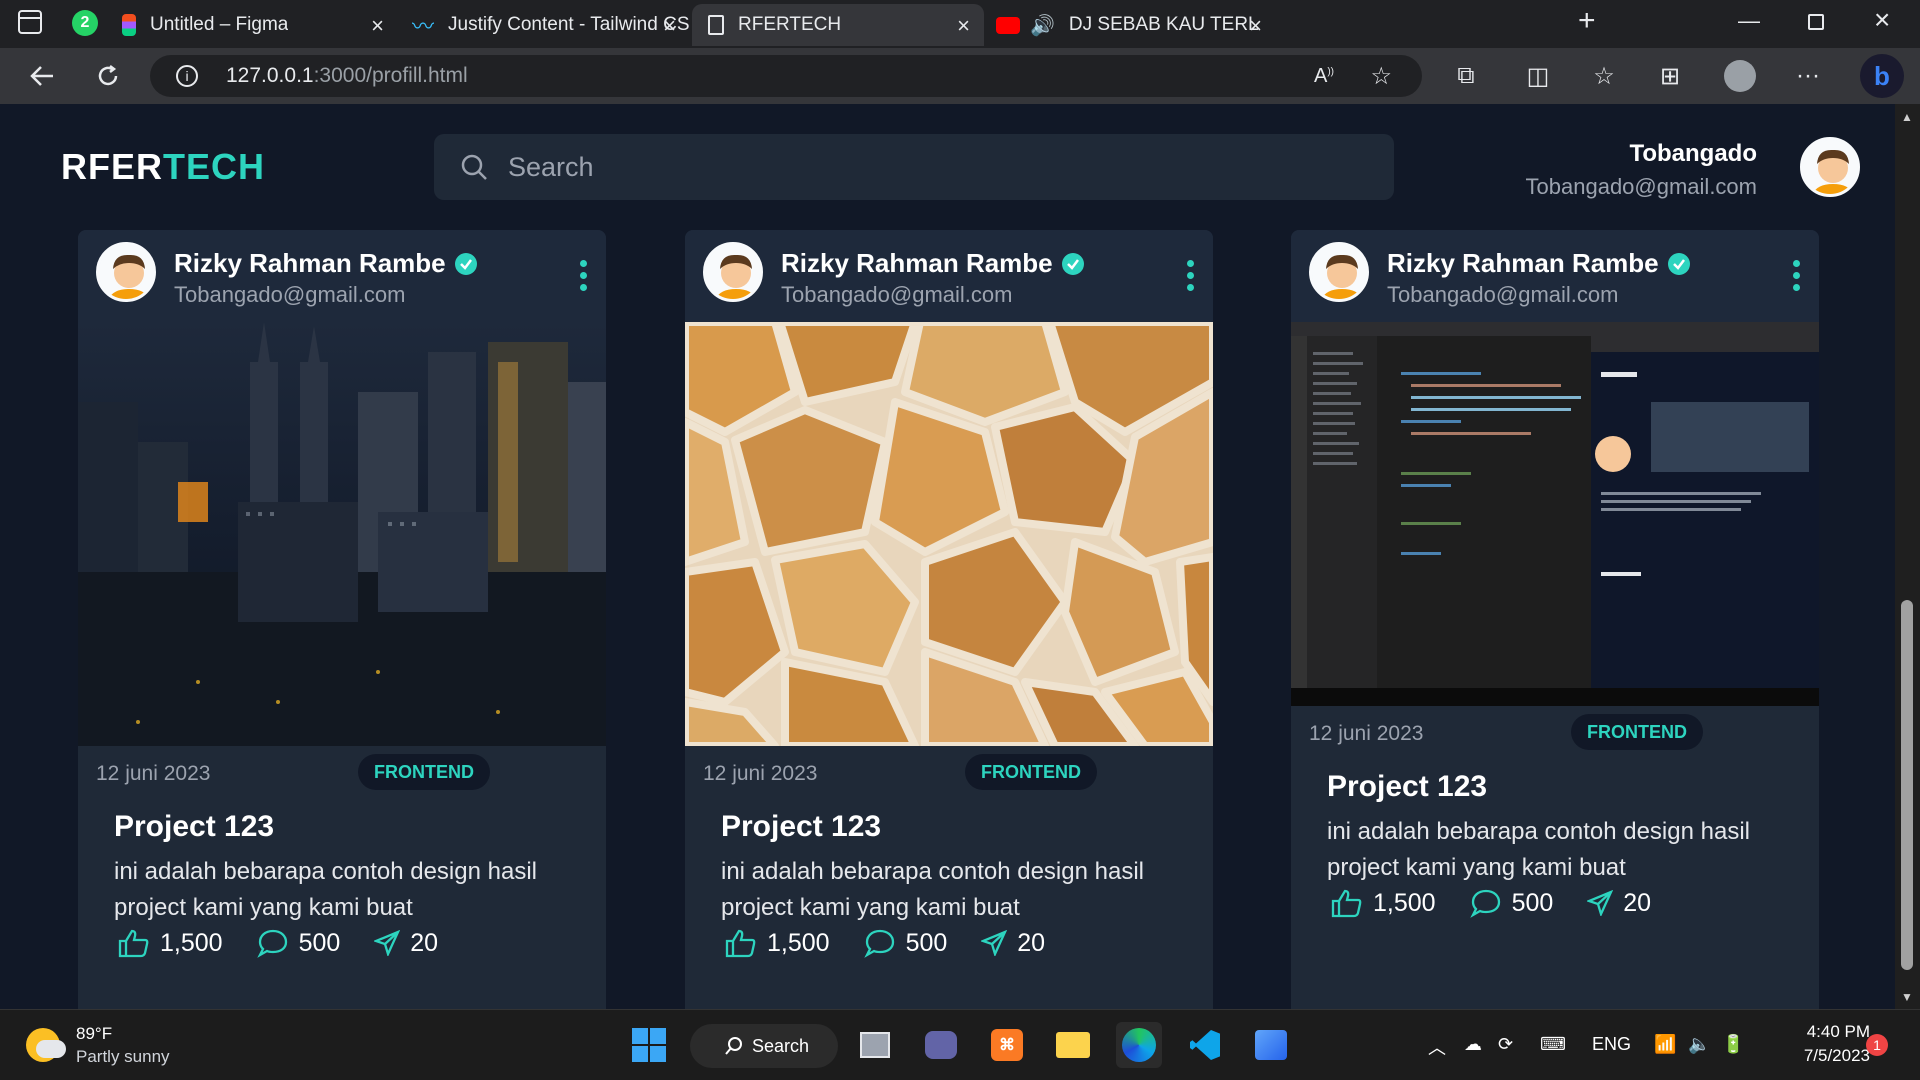 Image resolution: width=1920 pixels, height=1080 pixels. Describe the element at coordinates (1907, 556) in the screenshot. I see `page-scrollbar: ▲ ▼` at that location.